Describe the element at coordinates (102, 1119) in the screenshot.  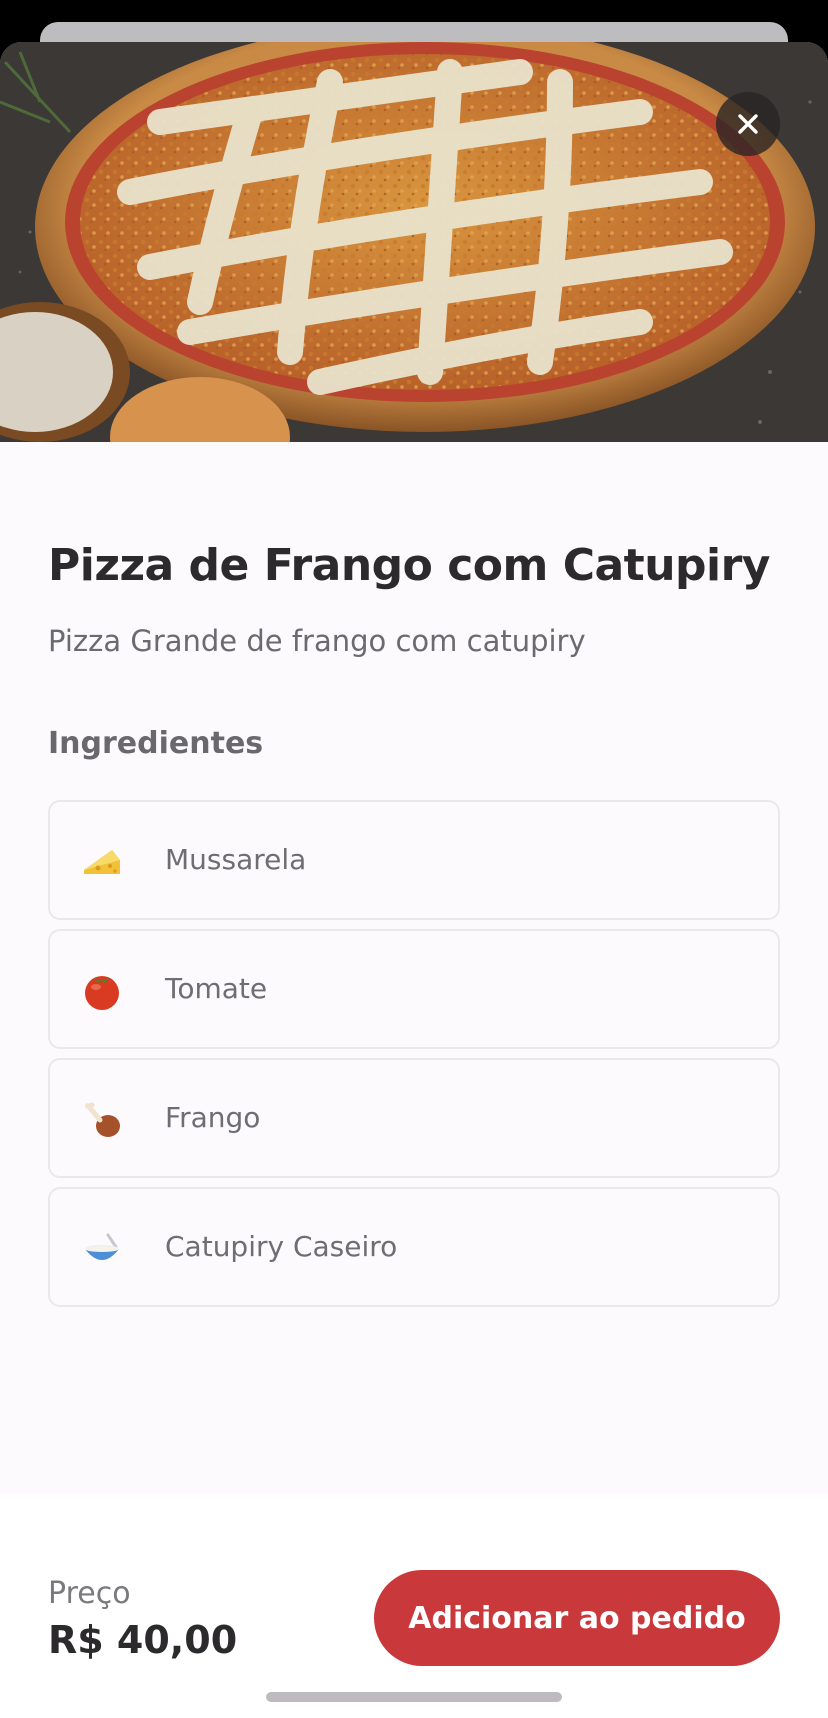
I see `chicken-leg-icon` at that location.